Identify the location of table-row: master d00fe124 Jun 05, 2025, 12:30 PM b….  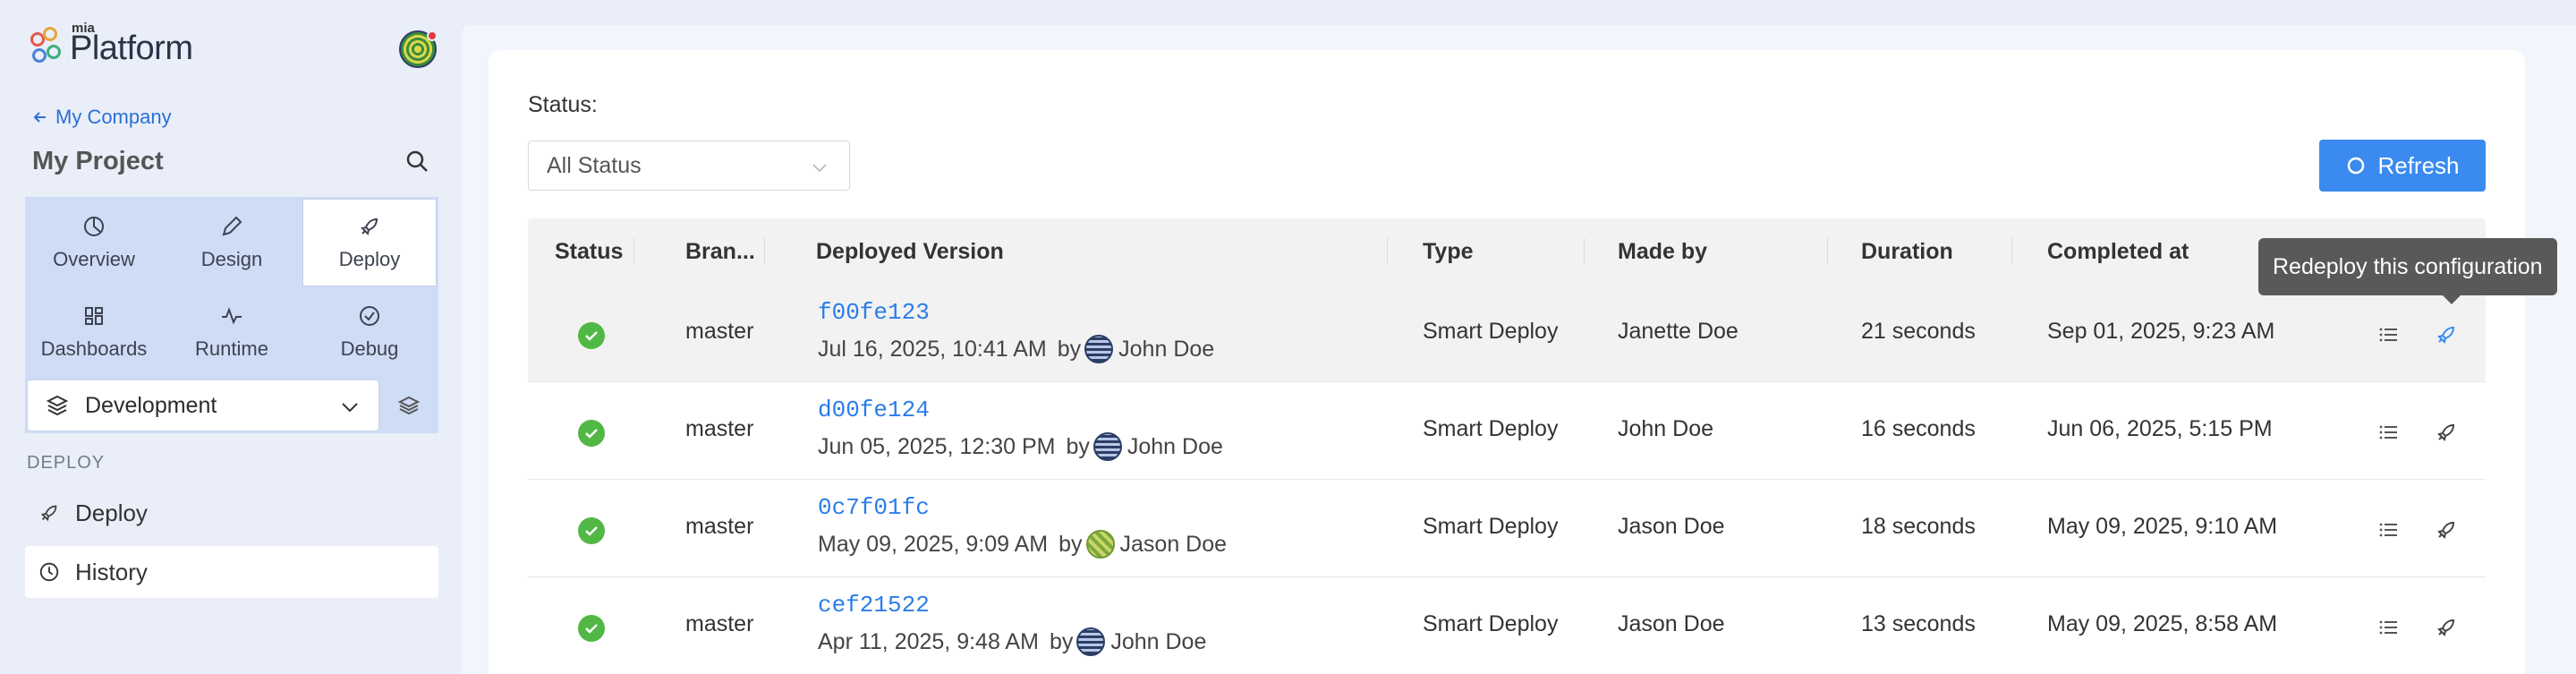
(1507, 431).